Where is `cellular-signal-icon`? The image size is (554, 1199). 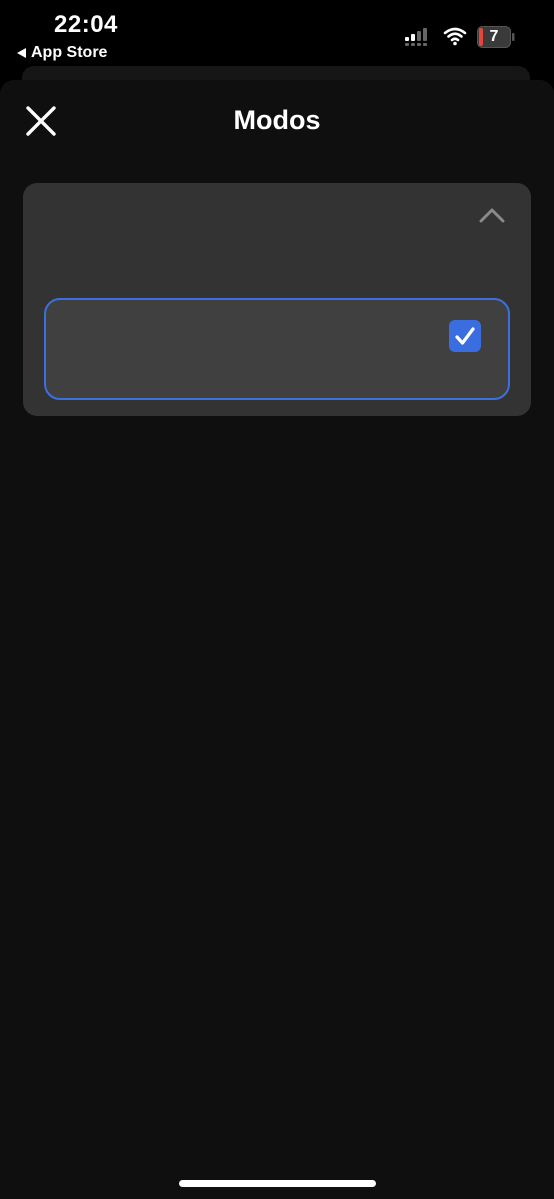 cellular-signal-icon is located at coordinates (416, 37).